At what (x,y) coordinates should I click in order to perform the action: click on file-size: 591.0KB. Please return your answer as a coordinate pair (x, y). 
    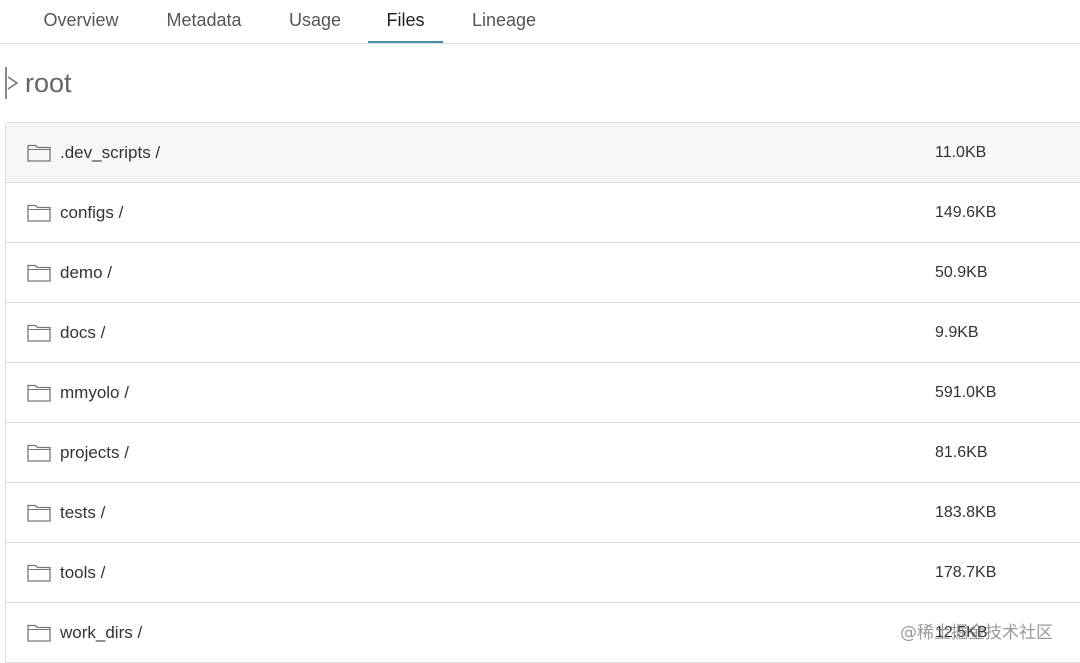
    Looking at the image, I should click on (966, 392).